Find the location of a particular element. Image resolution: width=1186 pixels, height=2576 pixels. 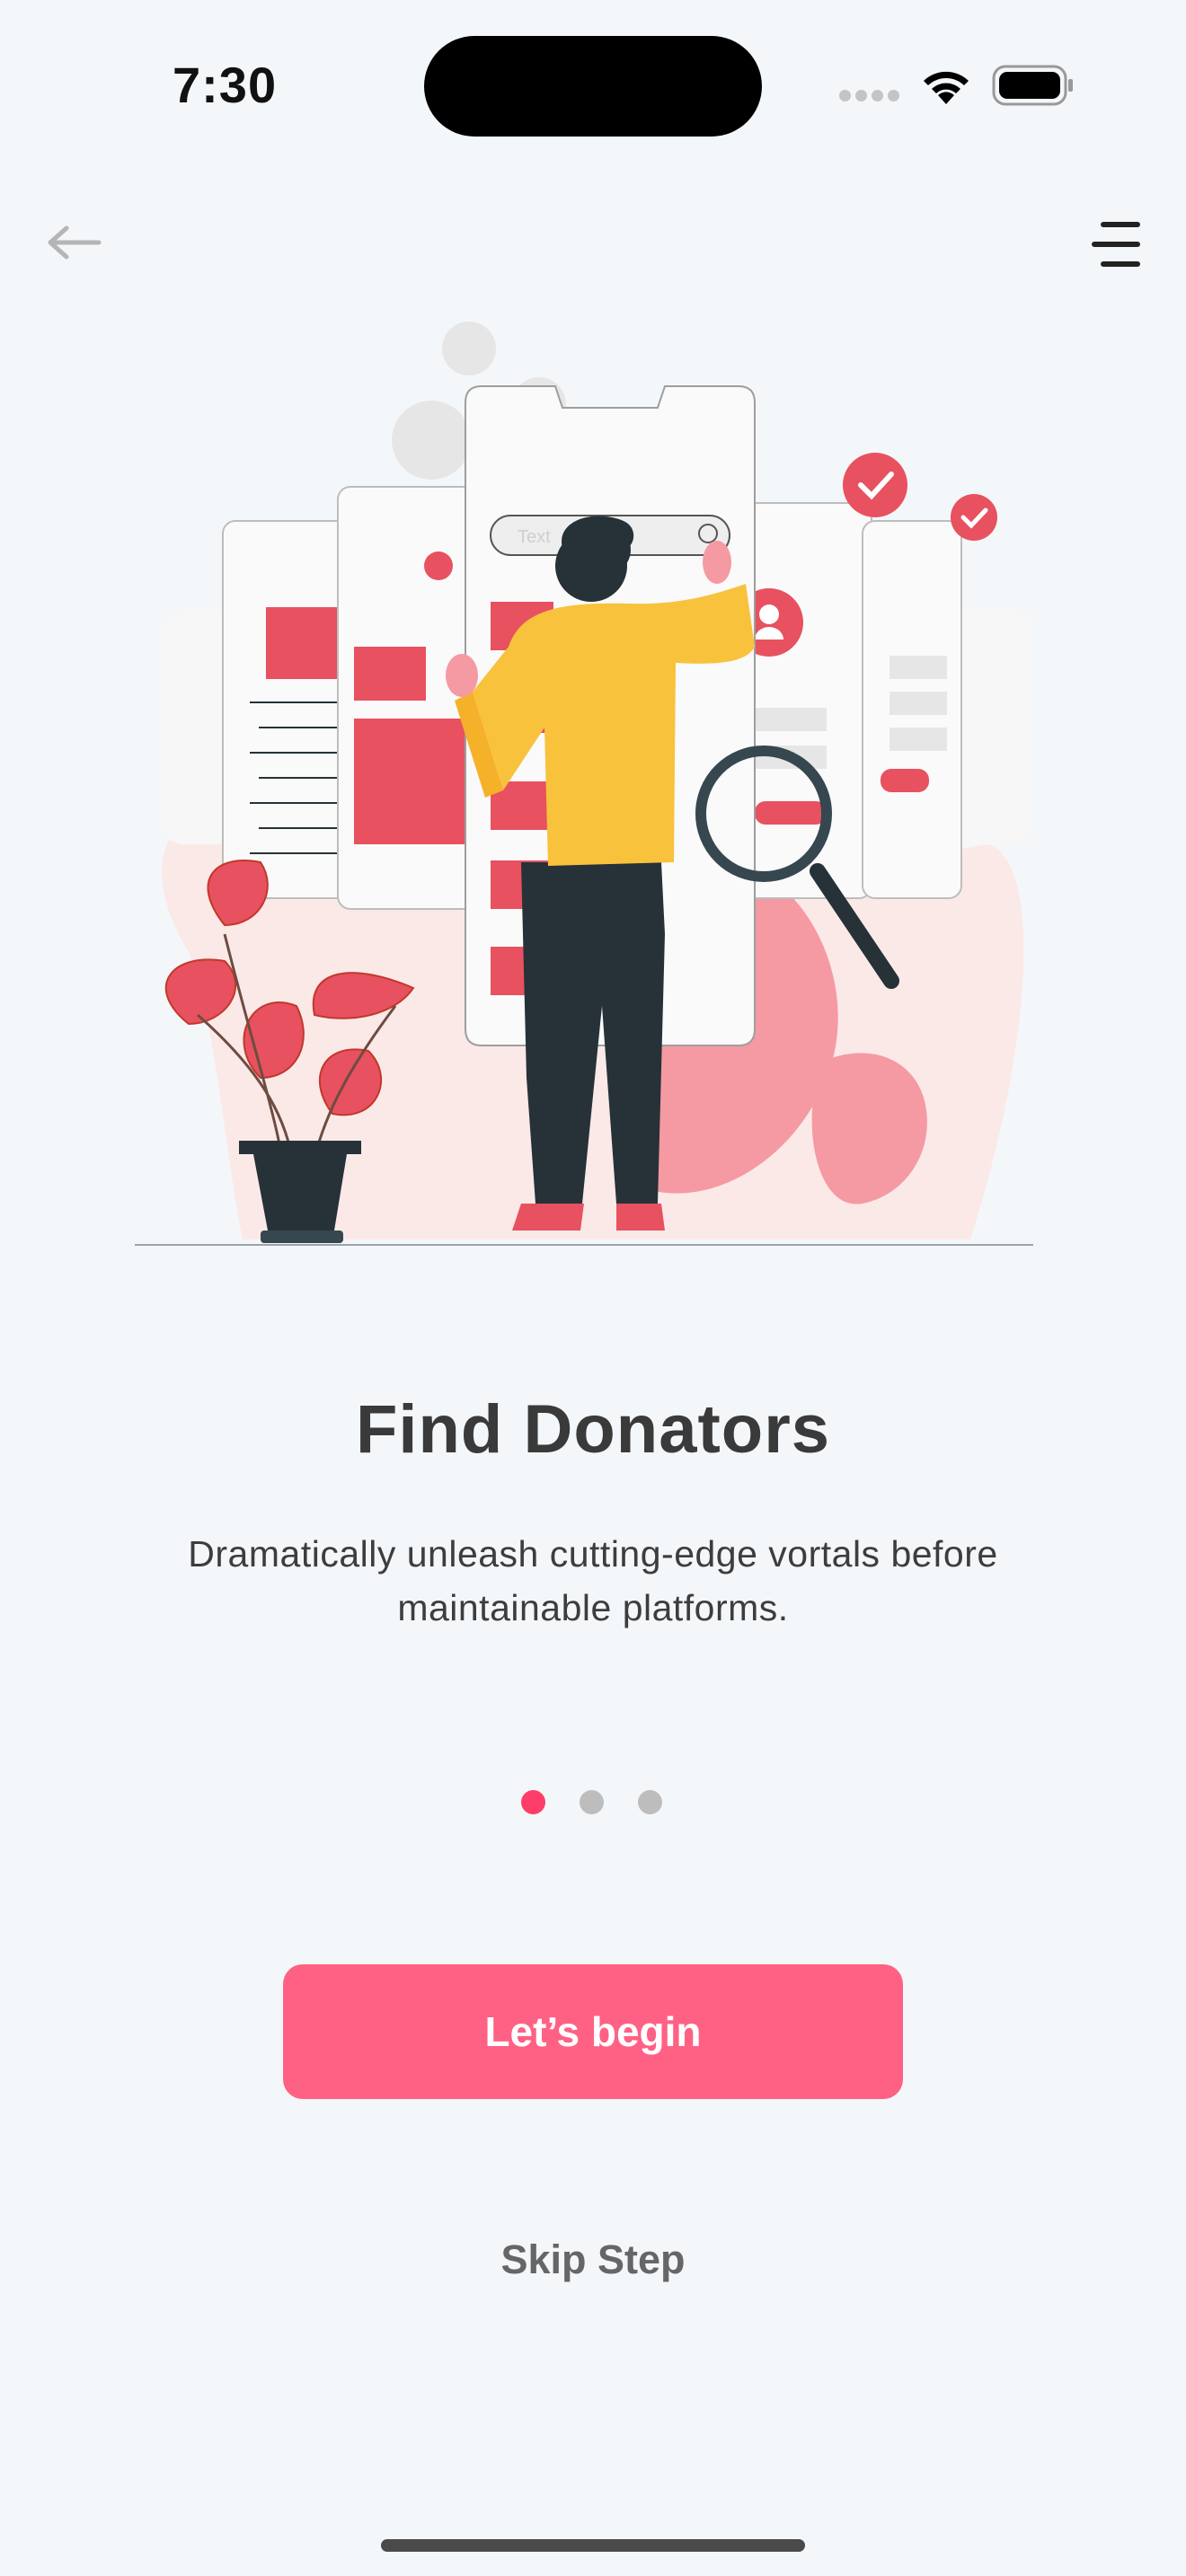

cellular-signal-icon is located at coordinates (873, 96).